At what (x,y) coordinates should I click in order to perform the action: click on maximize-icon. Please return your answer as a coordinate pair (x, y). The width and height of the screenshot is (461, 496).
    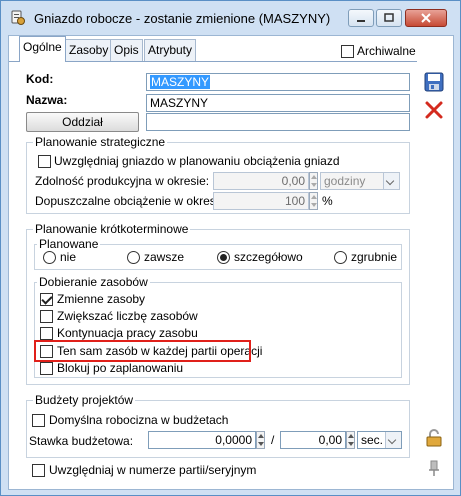
    Looking at the image, I should click on (389, 17).